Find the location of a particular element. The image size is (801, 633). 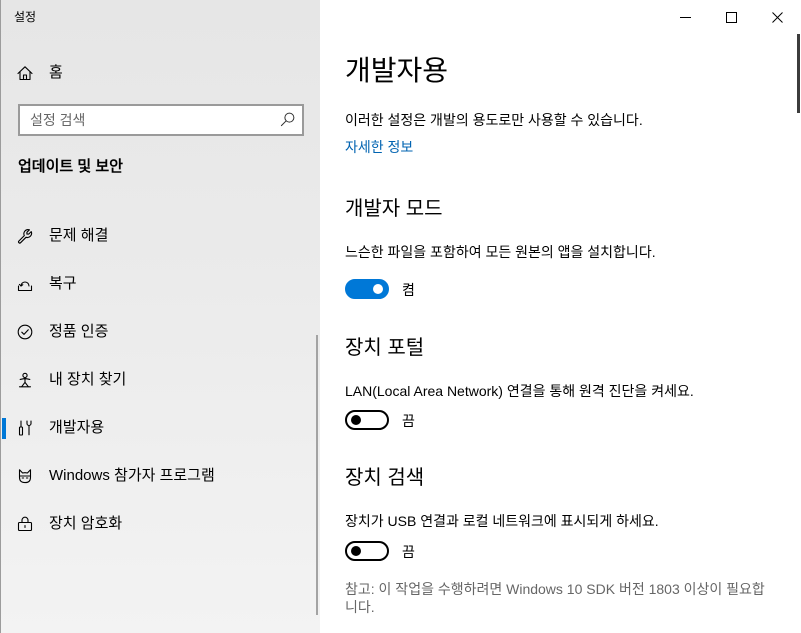

developer-mode-toggle is located at coordinates (367, 289).